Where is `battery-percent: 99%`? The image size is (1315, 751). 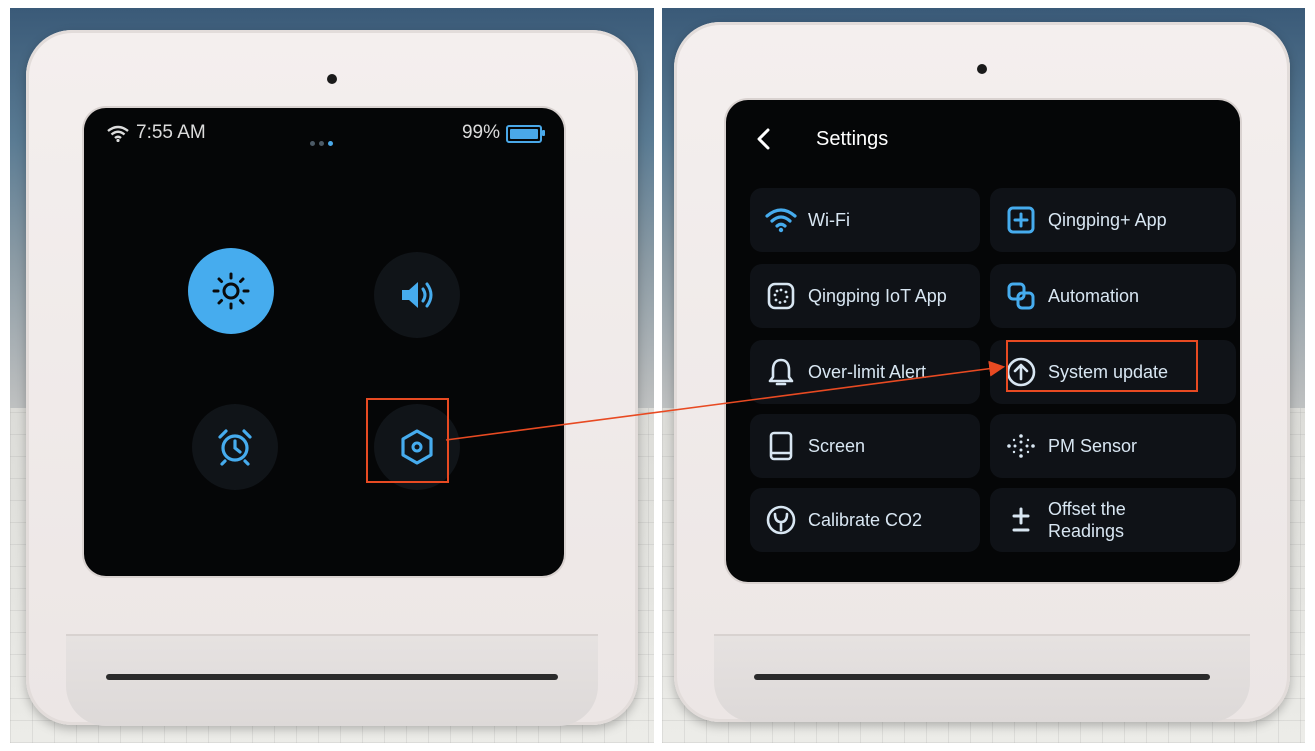 battery-percent: 99% is located at coordinates (480, 132).